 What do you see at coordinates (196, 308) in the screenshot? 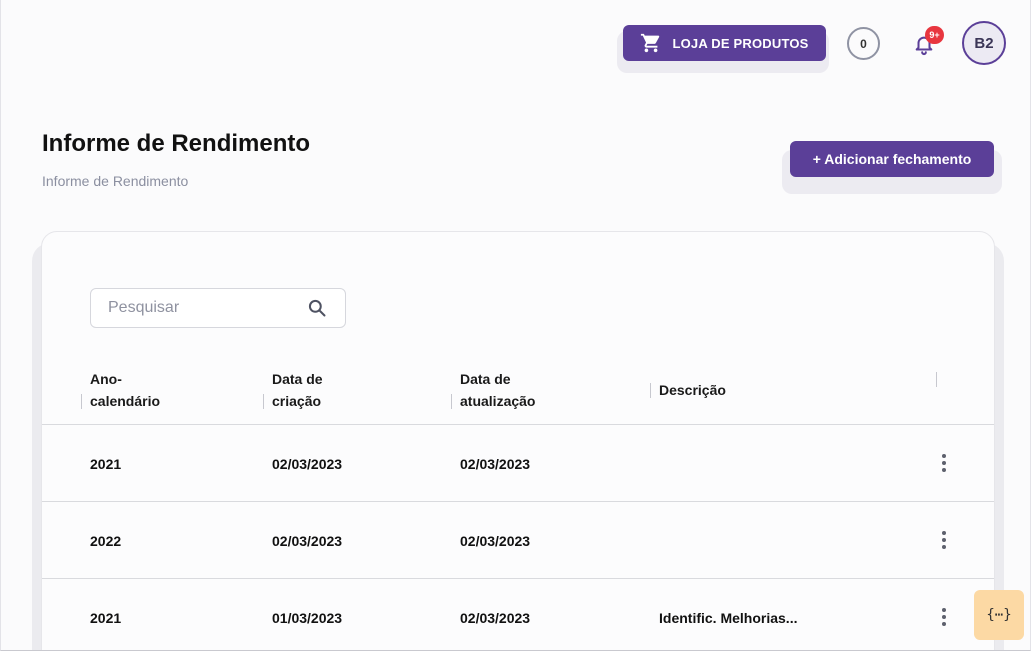
I see `search-input` at bounding box center [196, 308].